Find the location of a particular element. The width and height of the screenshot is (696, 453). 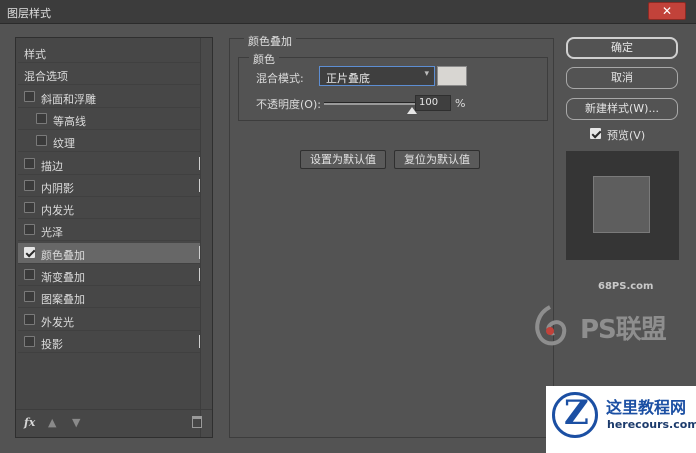

move-down-icon: ▼ is located at coordinates (76, 422).